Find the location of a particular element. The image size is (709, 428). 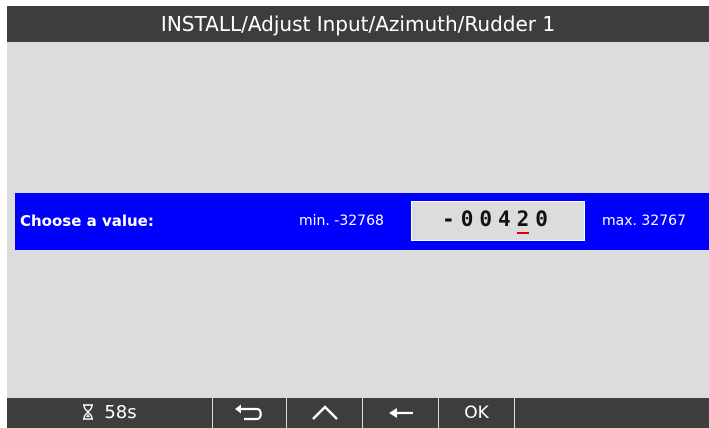

return-arrow-icon is located at coordinates (248, 412).